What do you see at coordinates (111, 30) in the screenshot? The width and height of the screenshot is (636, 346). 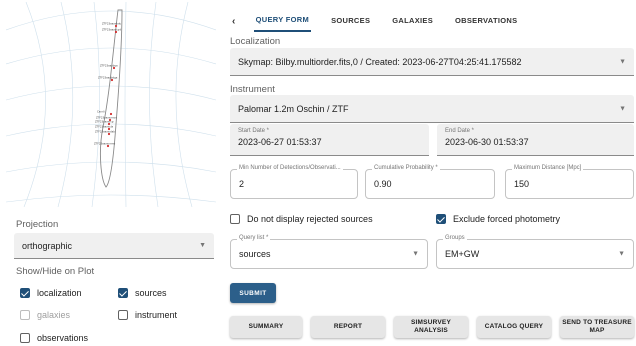 I see `source-marker-label: ZTF23aaxxcyd` at bounding box center [111, 30].